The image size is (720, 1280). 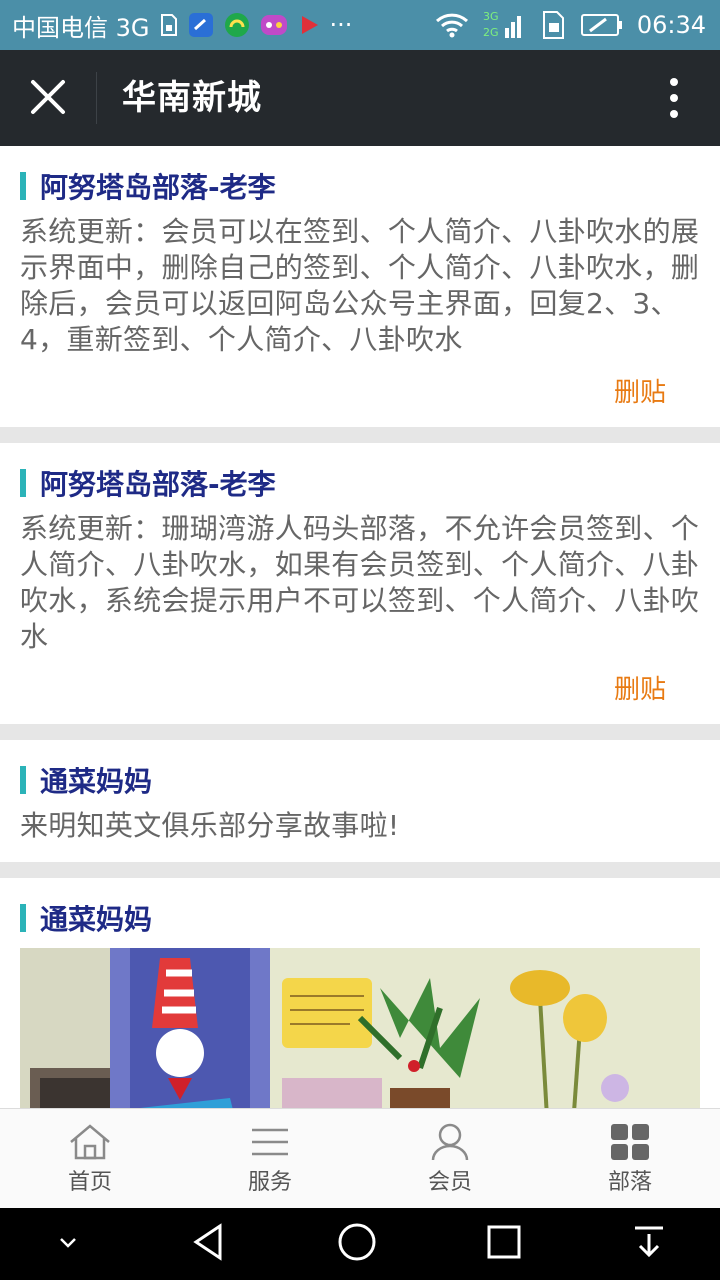 What do you see at coordinates (491, 16) in the screenshot?
I see `svg-text: 3G` at bounding box center [491, 16].